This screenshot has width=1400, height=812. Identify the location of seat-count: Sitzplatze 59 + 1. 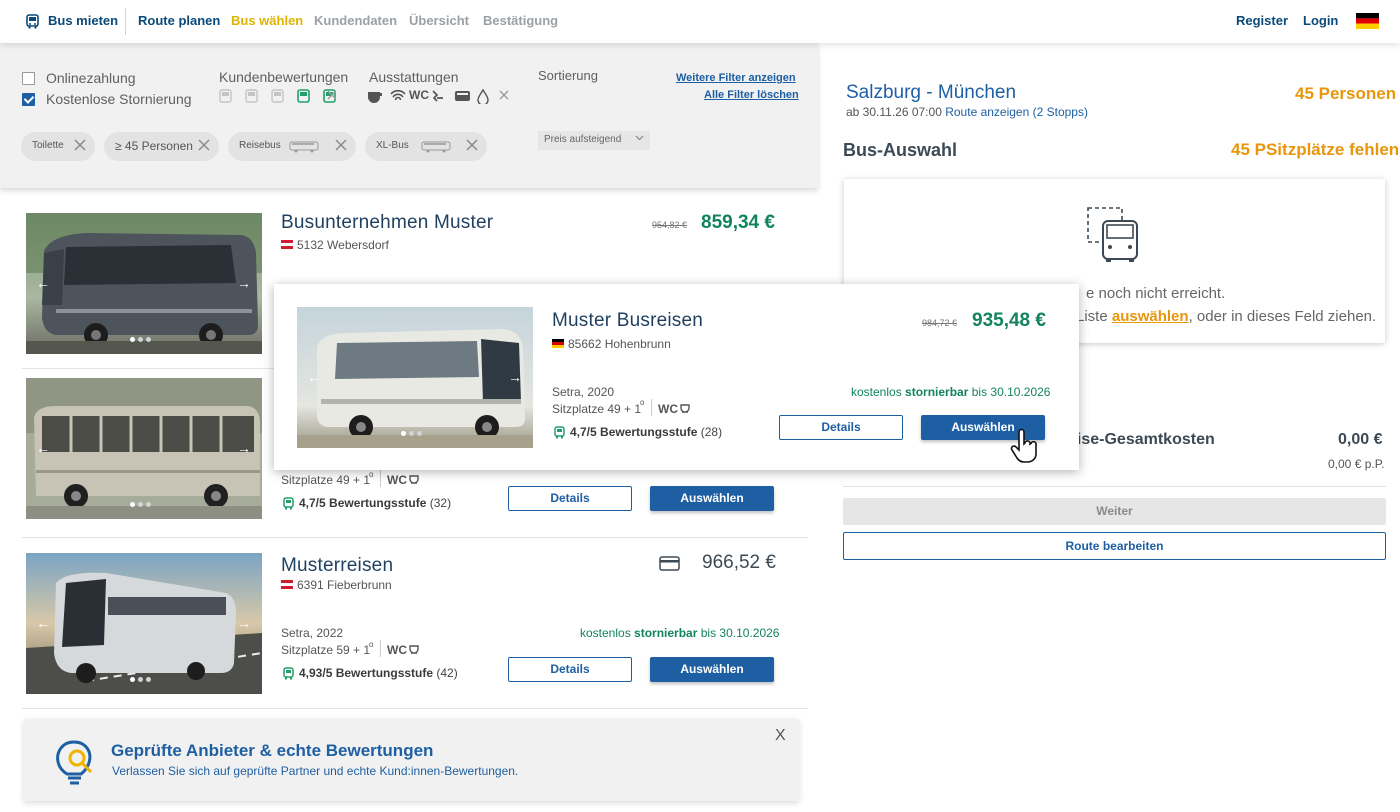
(326, 650).